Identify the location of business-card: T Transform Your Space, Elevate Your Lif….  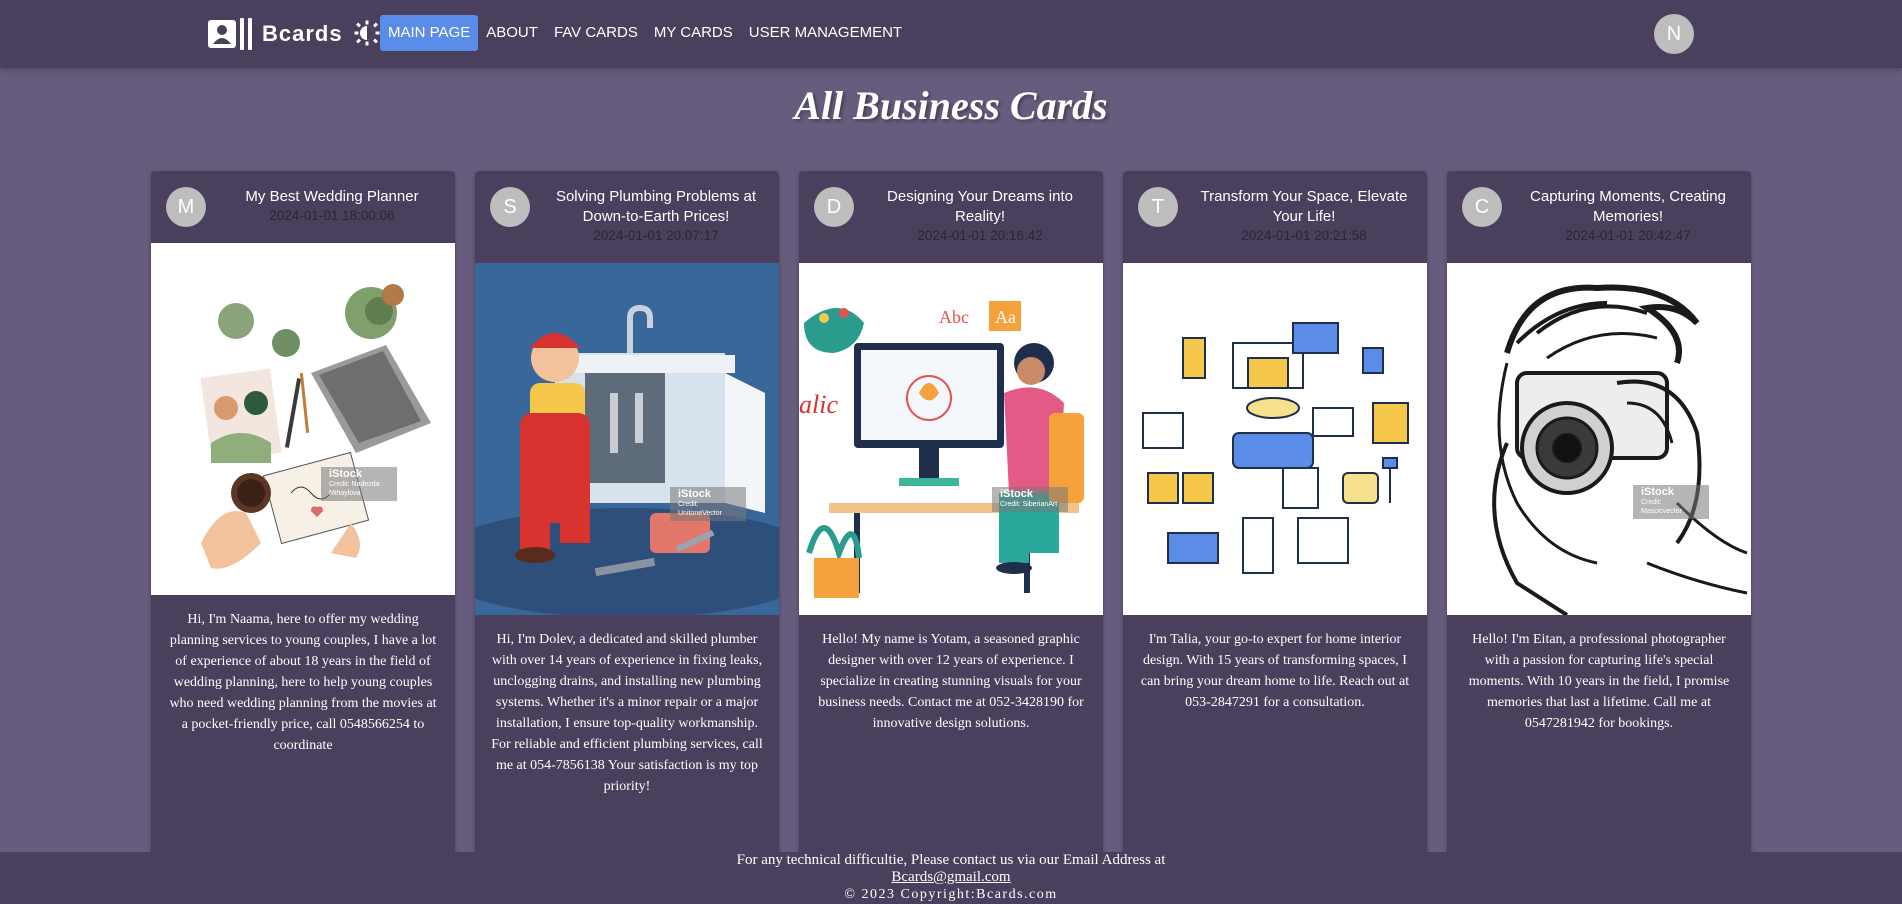
(1275, 521).